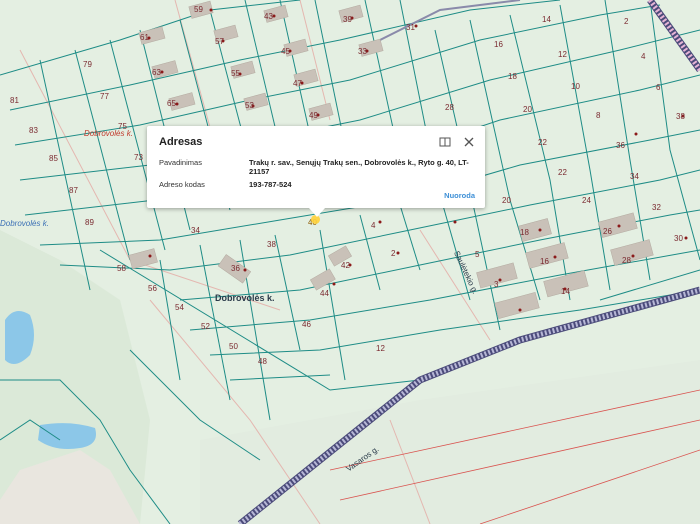 This screenshot has height=524, width=700. What do you see at coordinates (152, 288) in the screenshot?
I see `parcel-label: 56` at bounding box center [152, 288].